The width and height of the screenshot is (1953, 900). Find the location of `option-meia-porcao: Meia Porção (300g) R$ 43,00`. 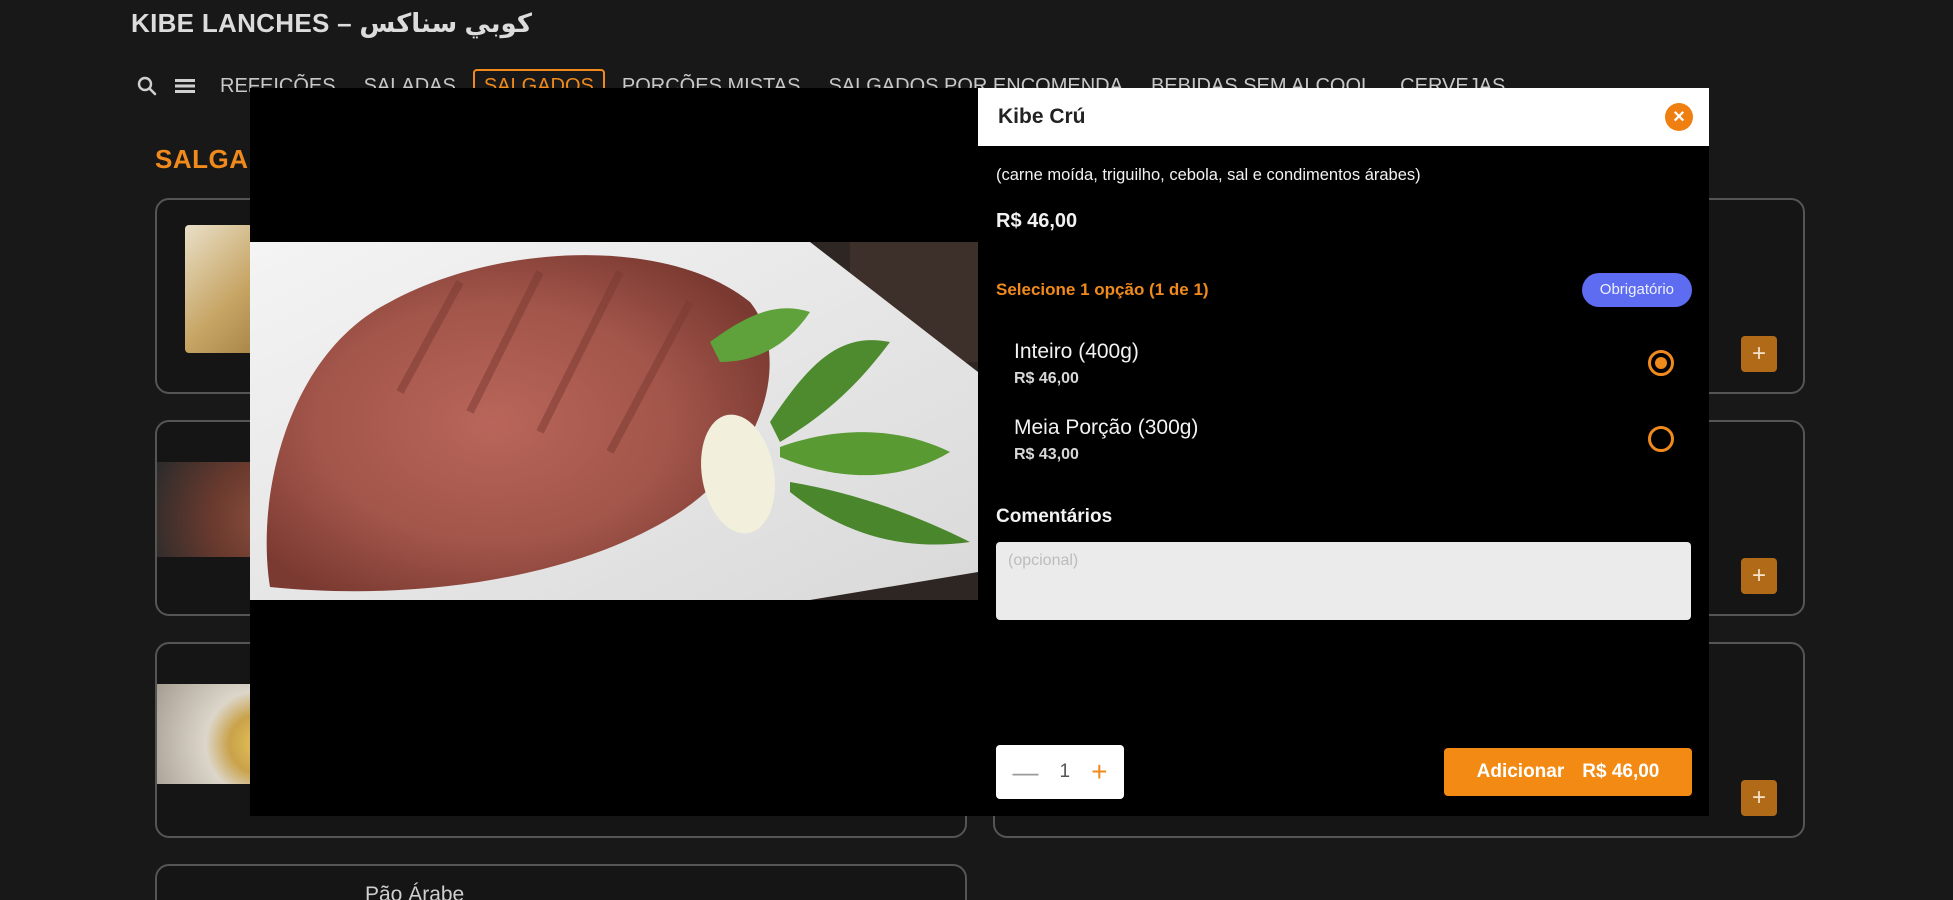

option-meia-porcao: Meia Porção (300g) R$ 43,00 is located at coordinates (1344, 444).